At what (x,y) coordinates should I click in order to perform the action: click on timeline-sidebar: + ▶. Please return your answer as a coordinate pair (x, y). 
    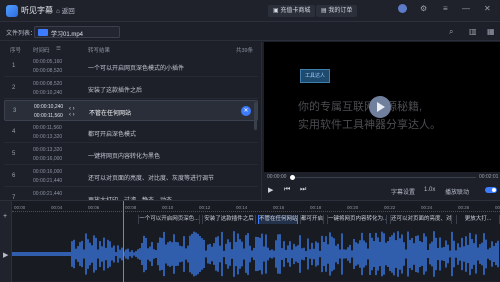
    Looking at the image, I should click on (6, 241).